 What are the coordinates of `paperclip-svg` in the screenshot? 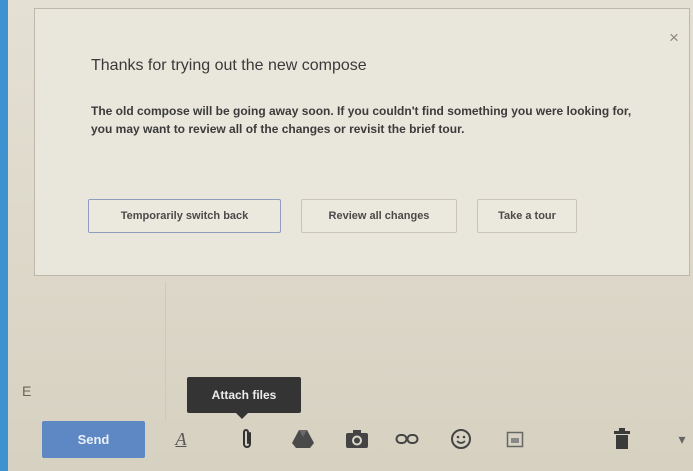 It's located at (247, 438).